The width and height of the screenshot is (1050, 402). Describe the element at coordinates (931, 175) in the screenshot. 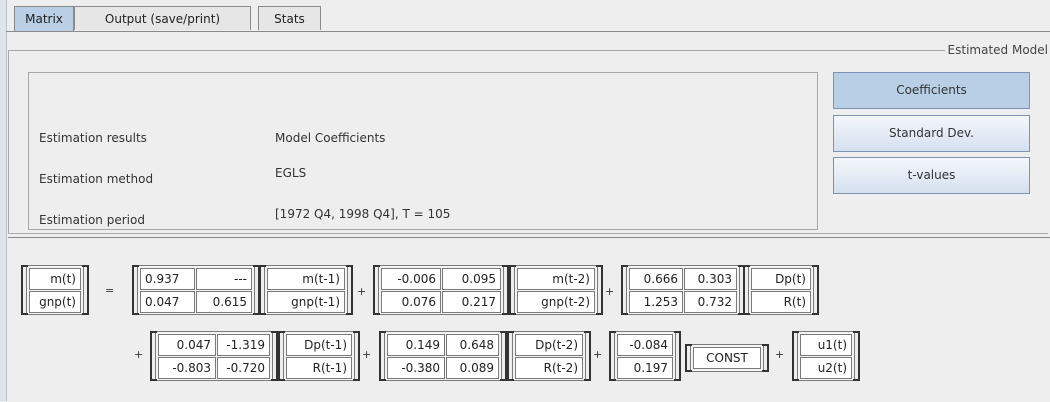

I see `t-values-button: t-values` at that location.